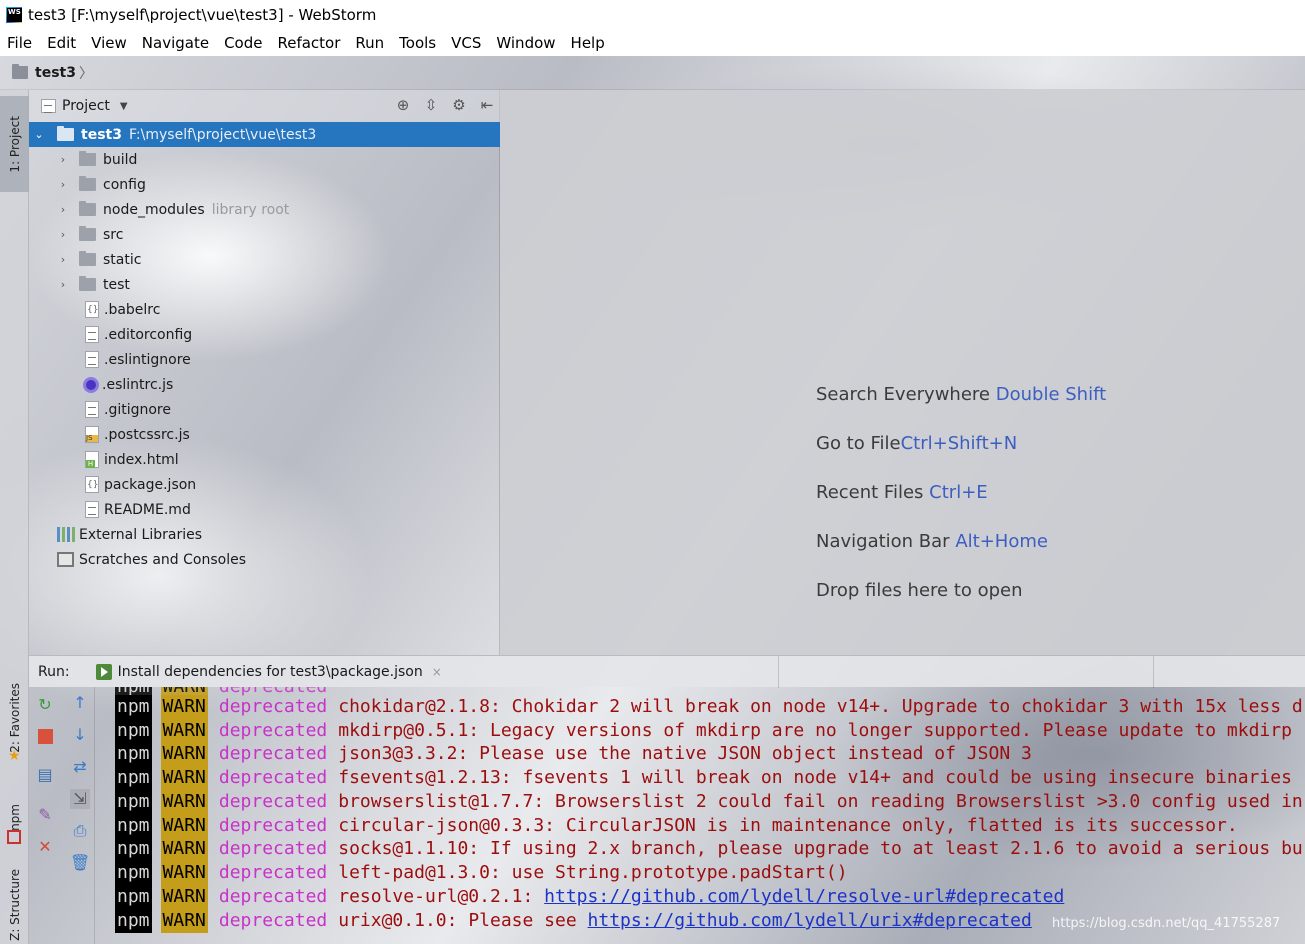 Image resolution: width=1305 pixels, height=944 pixels. I want to click on menu-navigate: Navigate, so click(175, 43).